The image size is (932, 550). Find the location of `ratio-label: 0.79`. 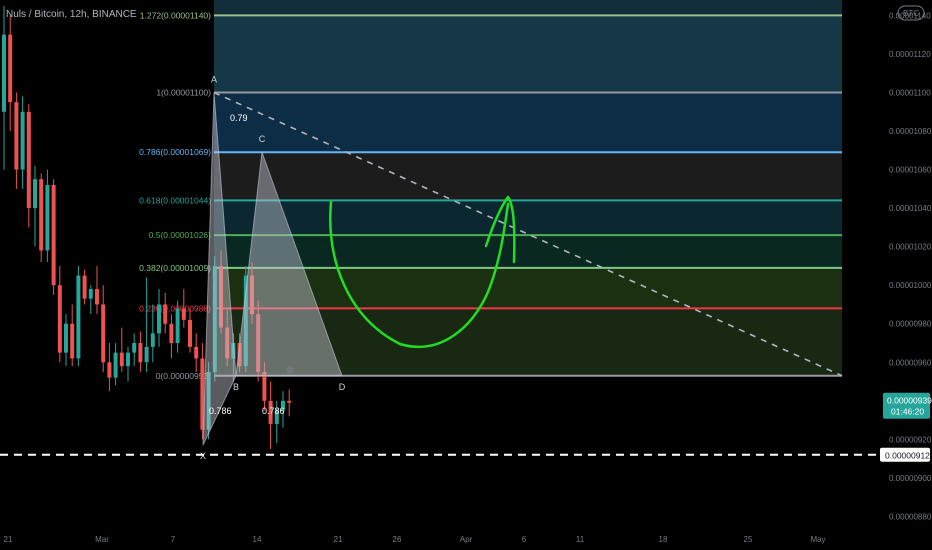

ratio-label: 0.79 is located at coordinates (239, 118).